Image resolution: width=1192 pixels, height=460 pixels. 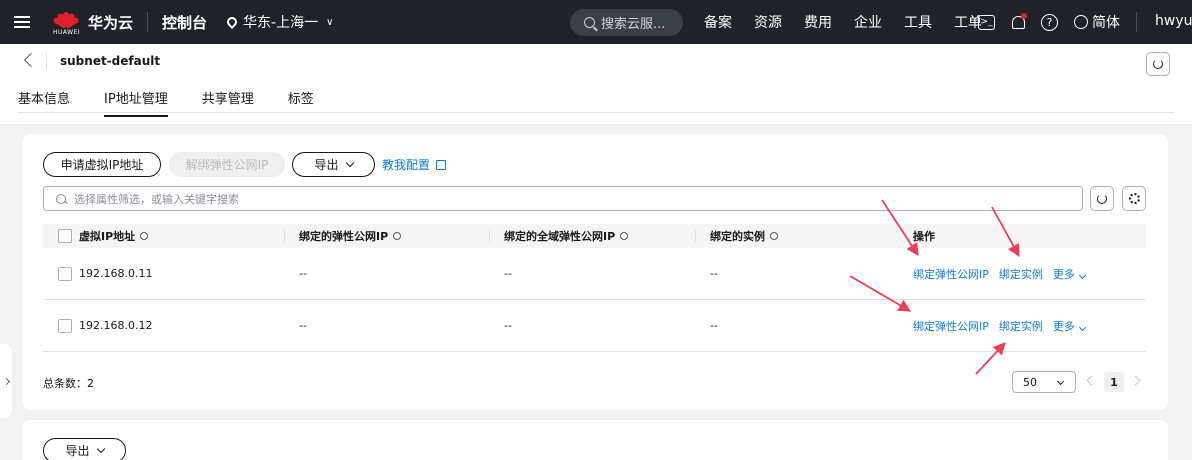 I want to click on top-icon-group: >_ ? 简体, so click(x=1049, y=22).